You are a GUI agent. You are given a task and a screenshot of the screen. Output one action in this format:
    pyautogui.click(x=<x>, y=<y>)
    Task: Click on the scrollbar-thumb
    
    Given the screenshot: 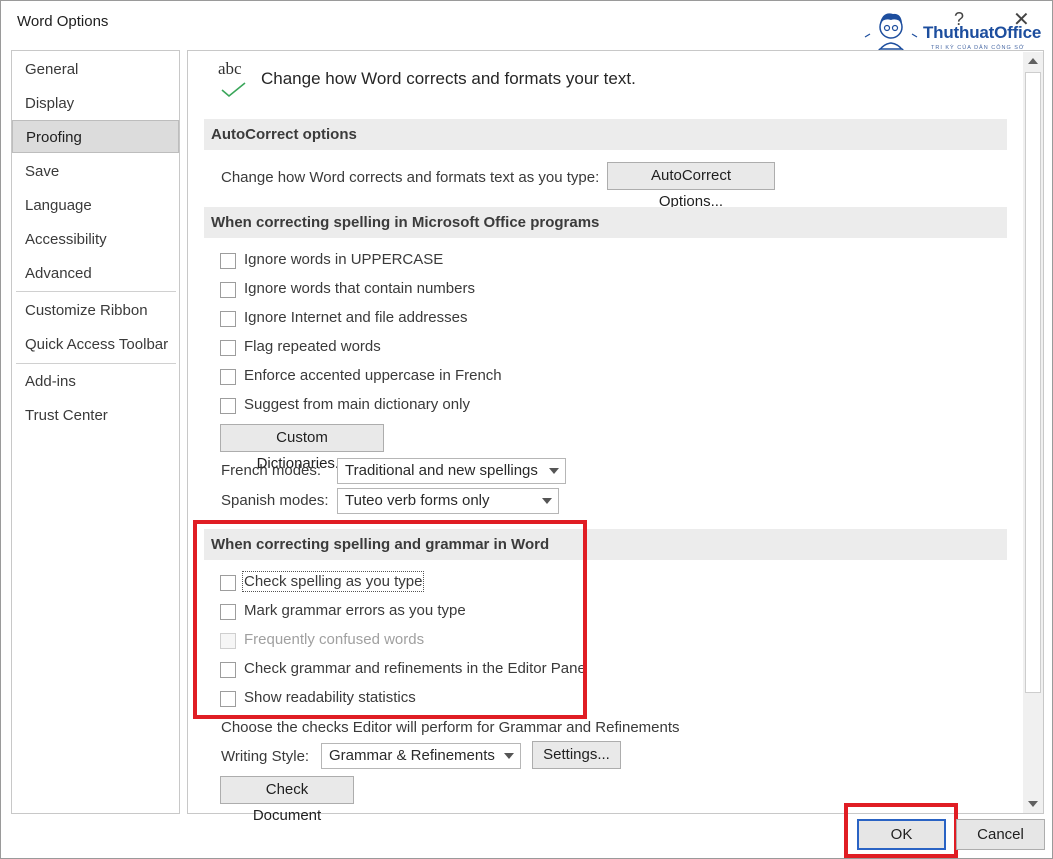 What is the action you would take?
    pyautogui.click(x=1033, y=382)
    